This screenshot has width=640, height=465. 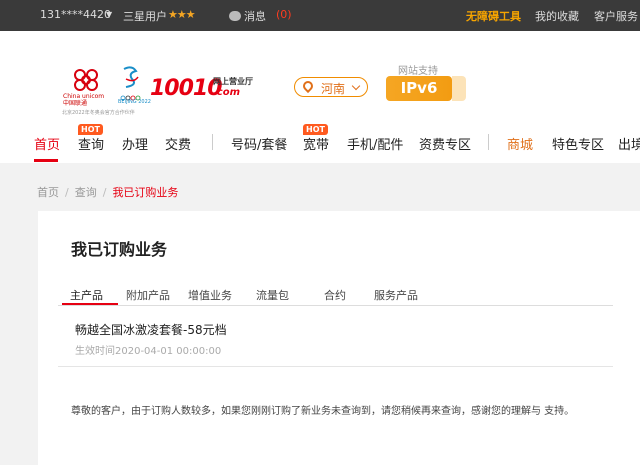 What do you see at coordinates (148, 351) in the screenshot?
I see `plan-effective-date: 生效时间2020-04-01 00:00:00` at bounding box center [148, 351].